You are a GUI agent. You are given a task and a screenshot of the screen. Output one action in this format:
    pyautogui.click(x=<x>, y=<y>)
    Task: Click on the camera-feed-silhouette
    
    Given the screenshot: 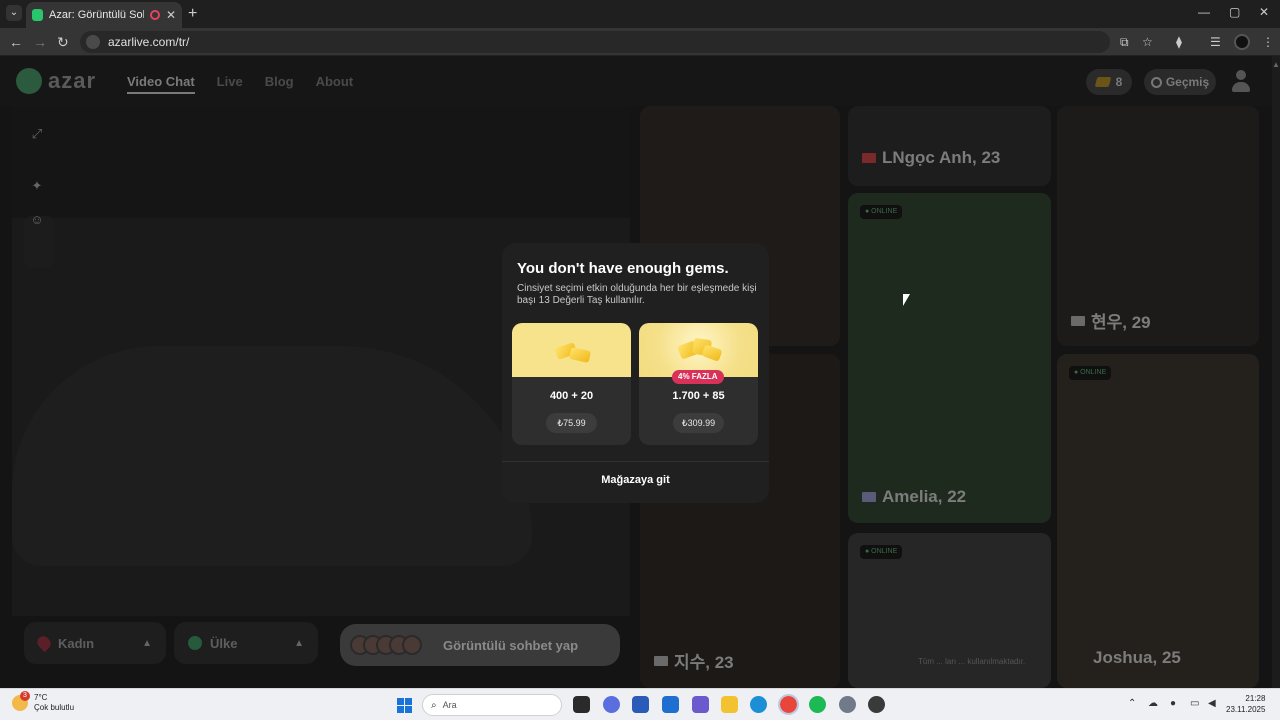 What is the action you would take?
    pyautogui.click(x=272, y=456)
    